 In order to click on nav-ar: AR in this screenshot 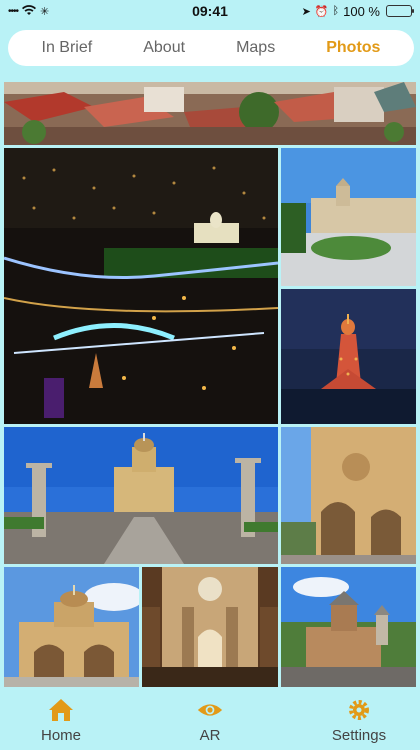, I will do `click(210, 720)`.